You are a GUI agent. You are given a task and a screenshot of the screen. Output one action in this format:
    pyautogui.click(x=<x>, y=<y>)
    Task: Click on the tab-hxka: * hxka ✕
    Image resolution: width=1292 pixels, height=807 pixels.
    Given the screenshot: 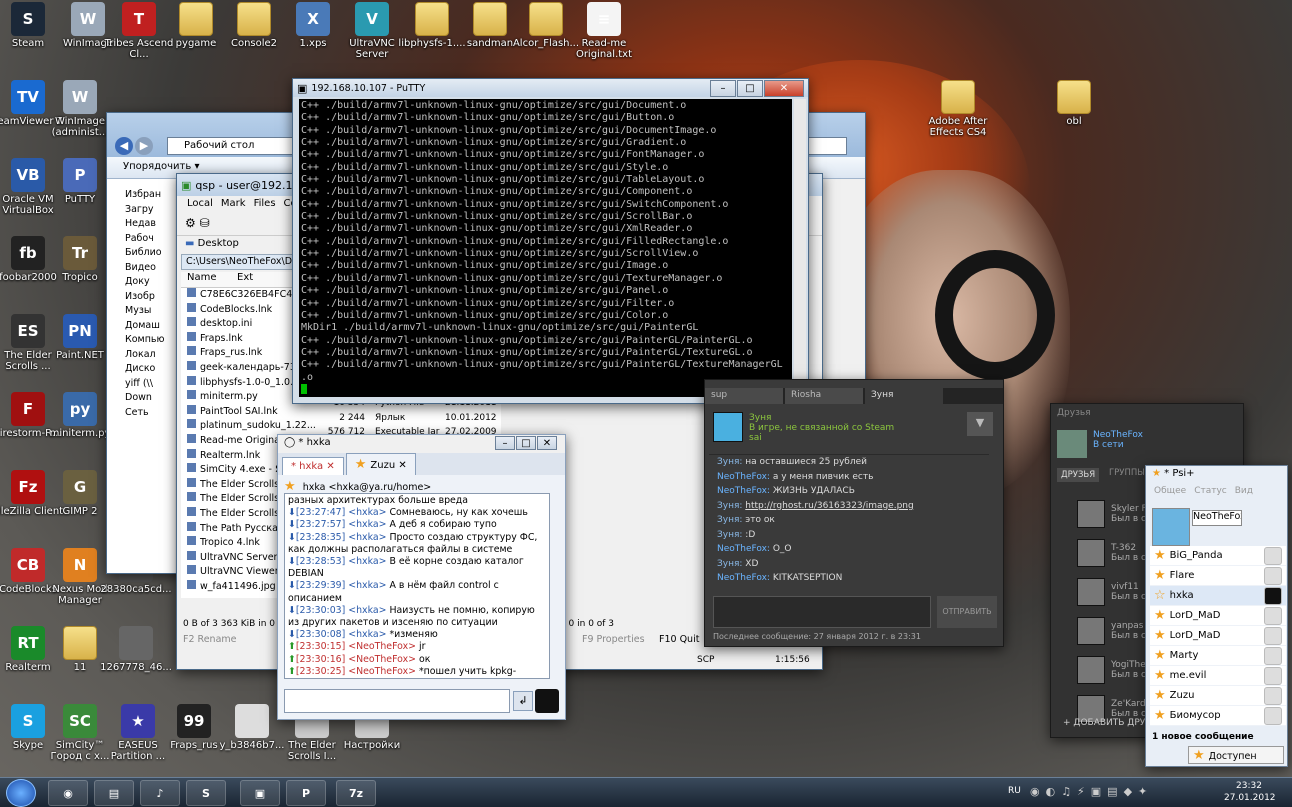 What is the action you would take?
    pyautogui.click(x=313, y=466)
    